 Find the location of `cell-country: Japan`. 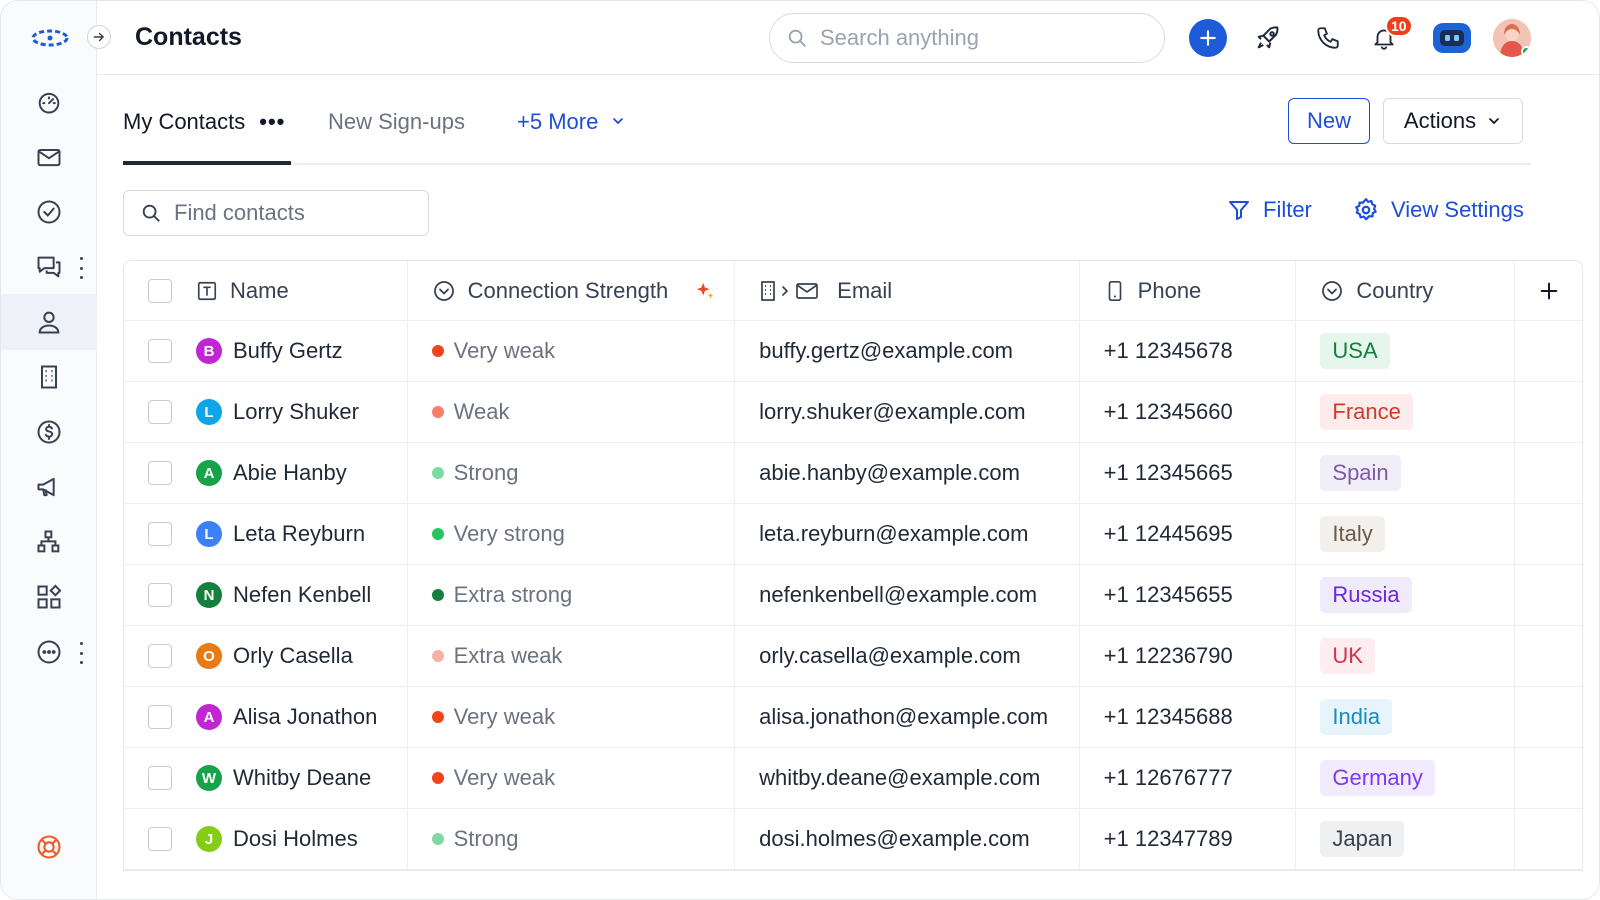

cell-country: Japan is located at coordinates (1406, 839).